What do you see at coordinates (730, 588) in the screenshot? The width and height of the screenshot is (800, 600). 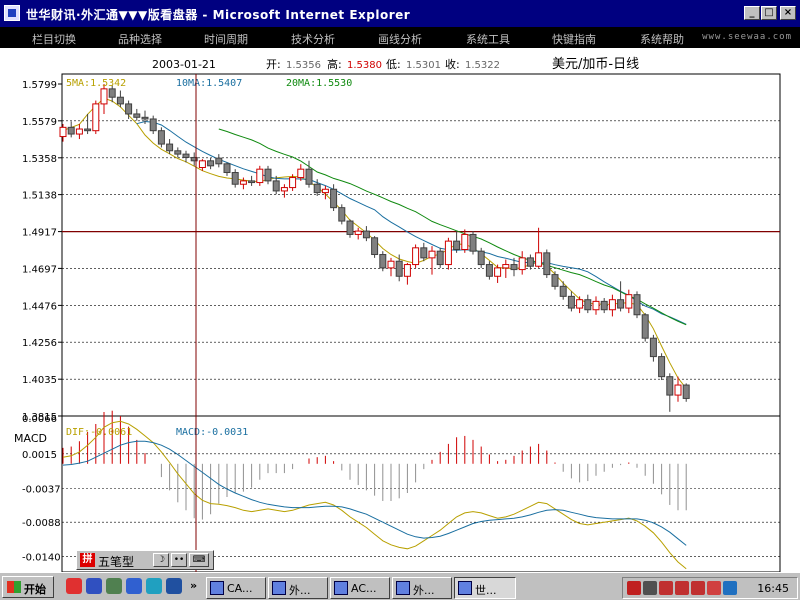 I see `tray-volume-icon` at bounding box center [730, 588].